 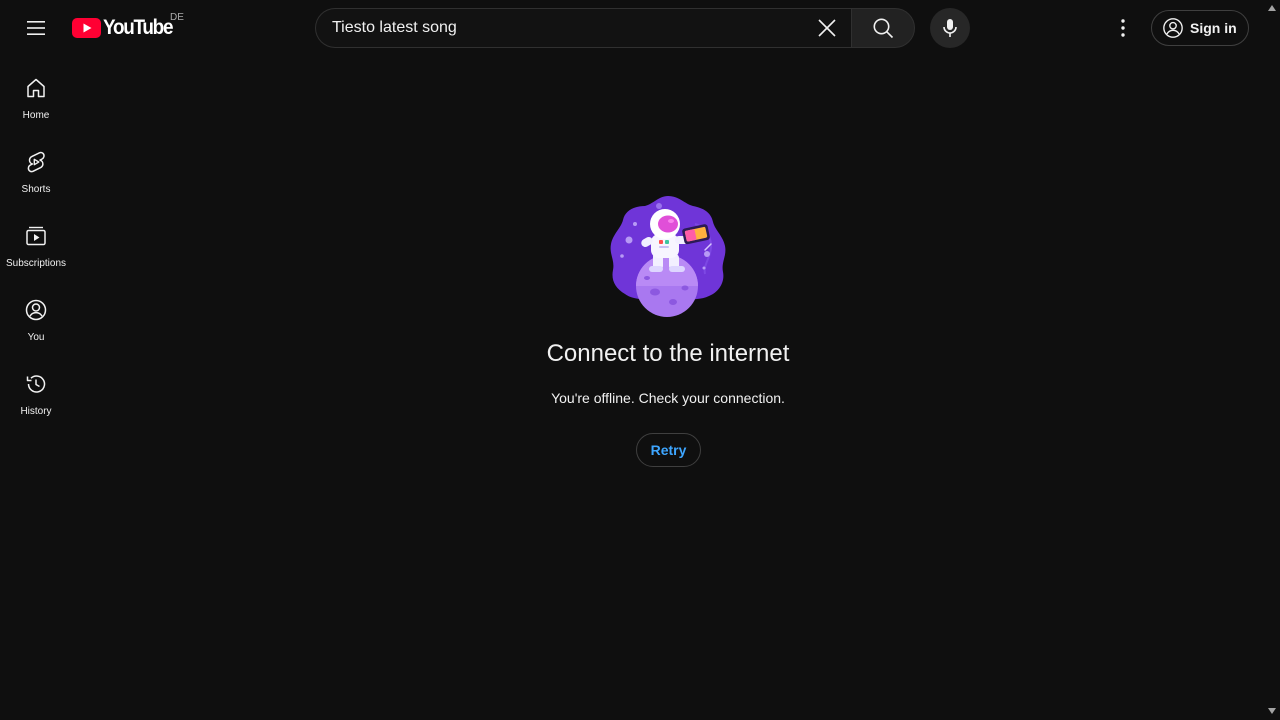 I want to click on search-icon, so click(x=883, y=28).